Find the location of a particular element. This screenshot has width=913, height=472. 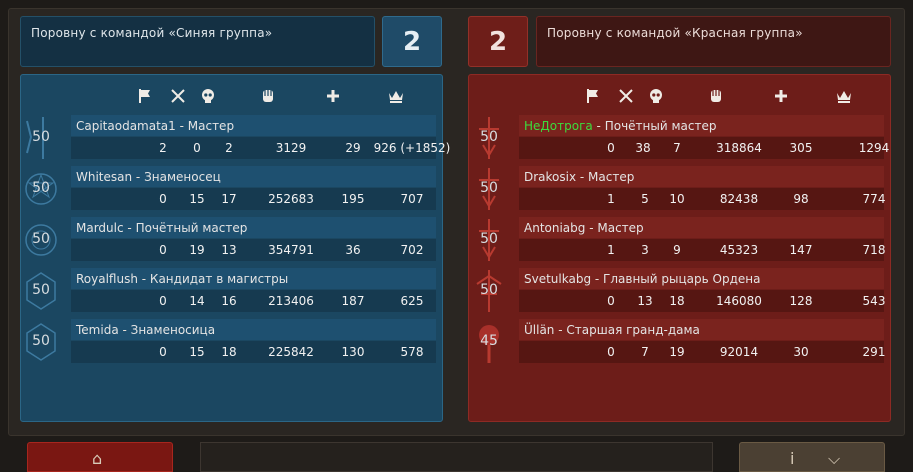

heal-value: 147 is located at coordinates (801, 250).